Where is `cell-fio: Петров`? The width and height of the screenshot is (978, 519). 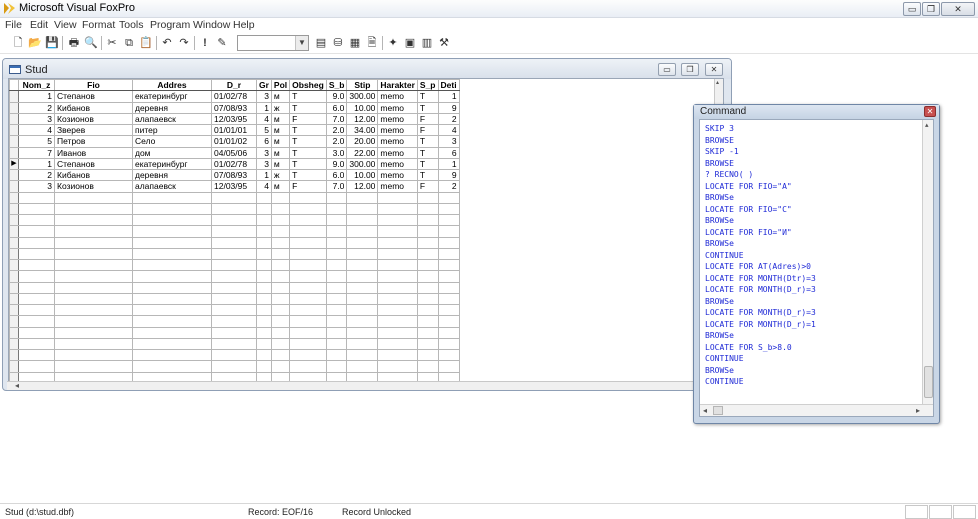 cell-fio: Петров is located at coordinates (93, 141).